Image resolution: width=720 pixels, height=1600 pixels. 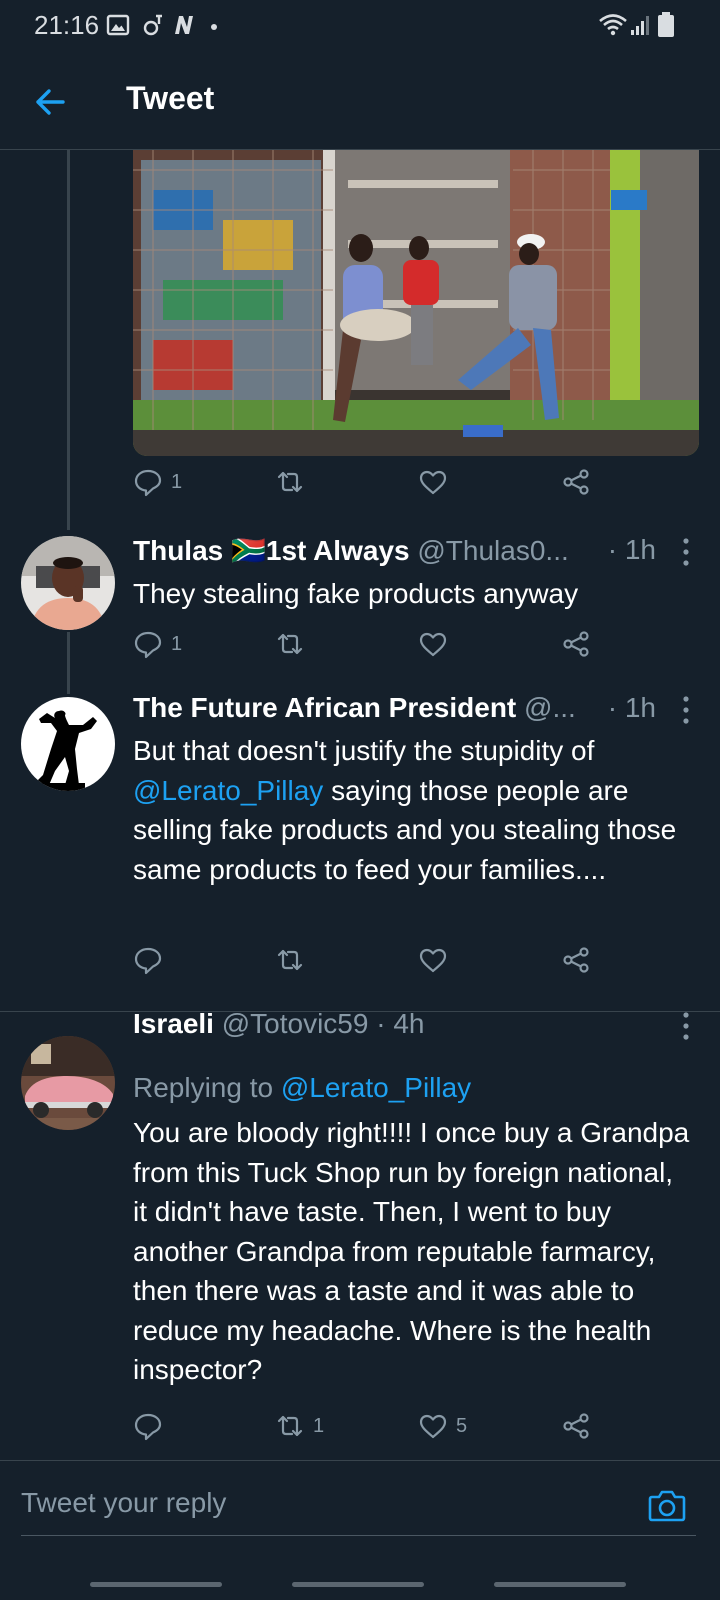 What do you see at coordinates (228, 790) in the screenshot?
I see `mention-link: @Lerato_Pillay` at bounding box center [228, 790].